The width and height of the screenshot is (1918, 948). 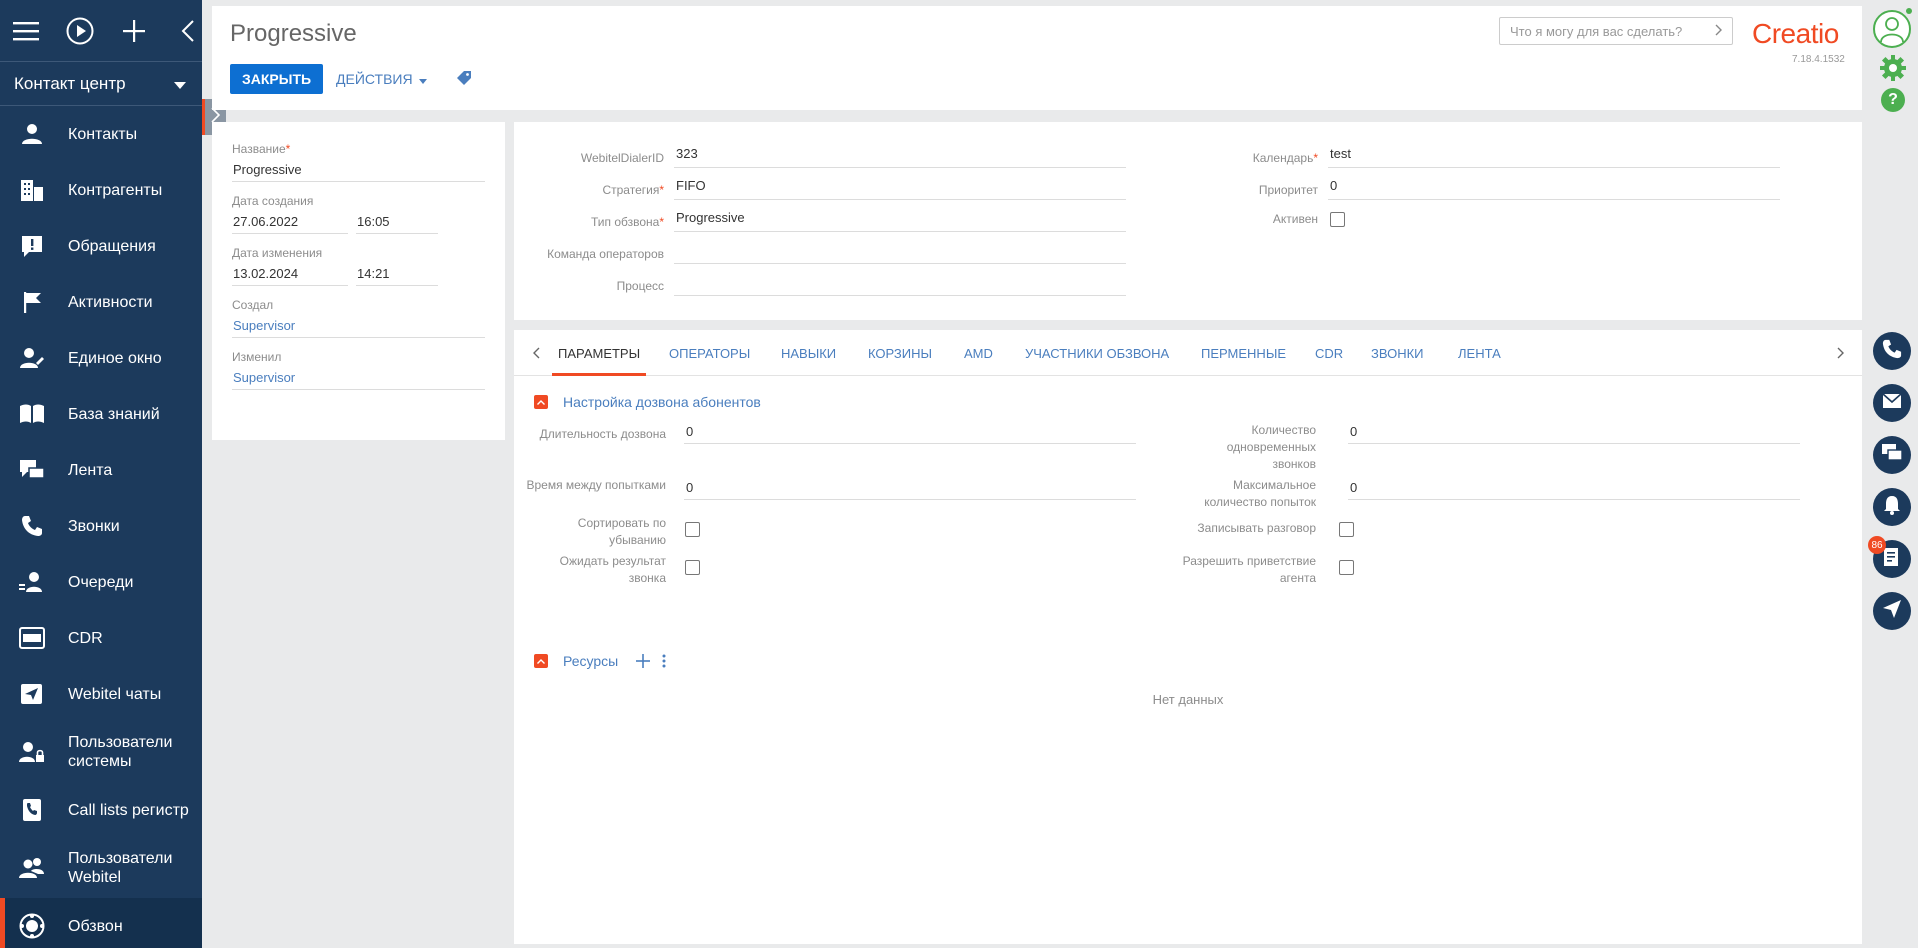 I want to click on team-input, so click(x=900, y=251).